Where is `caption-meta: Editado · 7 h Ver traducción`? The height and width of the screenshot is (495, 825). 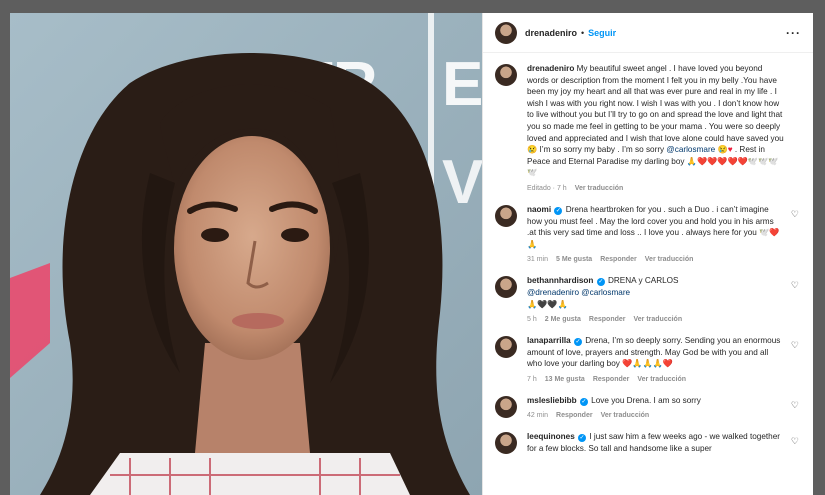 caption-meta: Editado · 7 h Ver traducción is located at coordinates (656, 188).